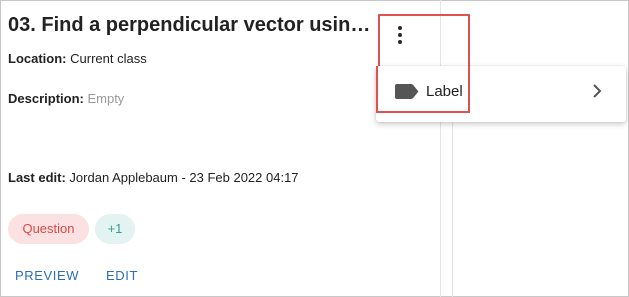  Describe the element at coordinates (407, 91) in the screenshot. I see `label-tag-icon` at that location.